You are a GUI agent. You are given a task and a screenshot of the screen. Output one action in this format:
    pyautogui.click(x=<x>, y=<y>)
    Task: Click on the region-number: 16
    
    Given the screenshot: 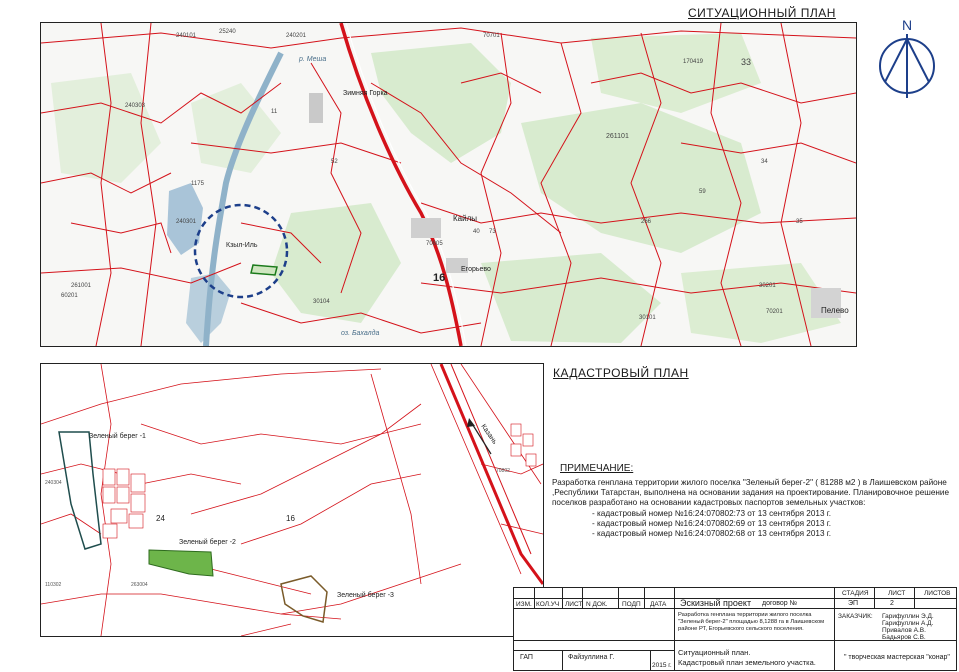 What is the action you would take?
    pyautogui.click(x=290, y=518)
    